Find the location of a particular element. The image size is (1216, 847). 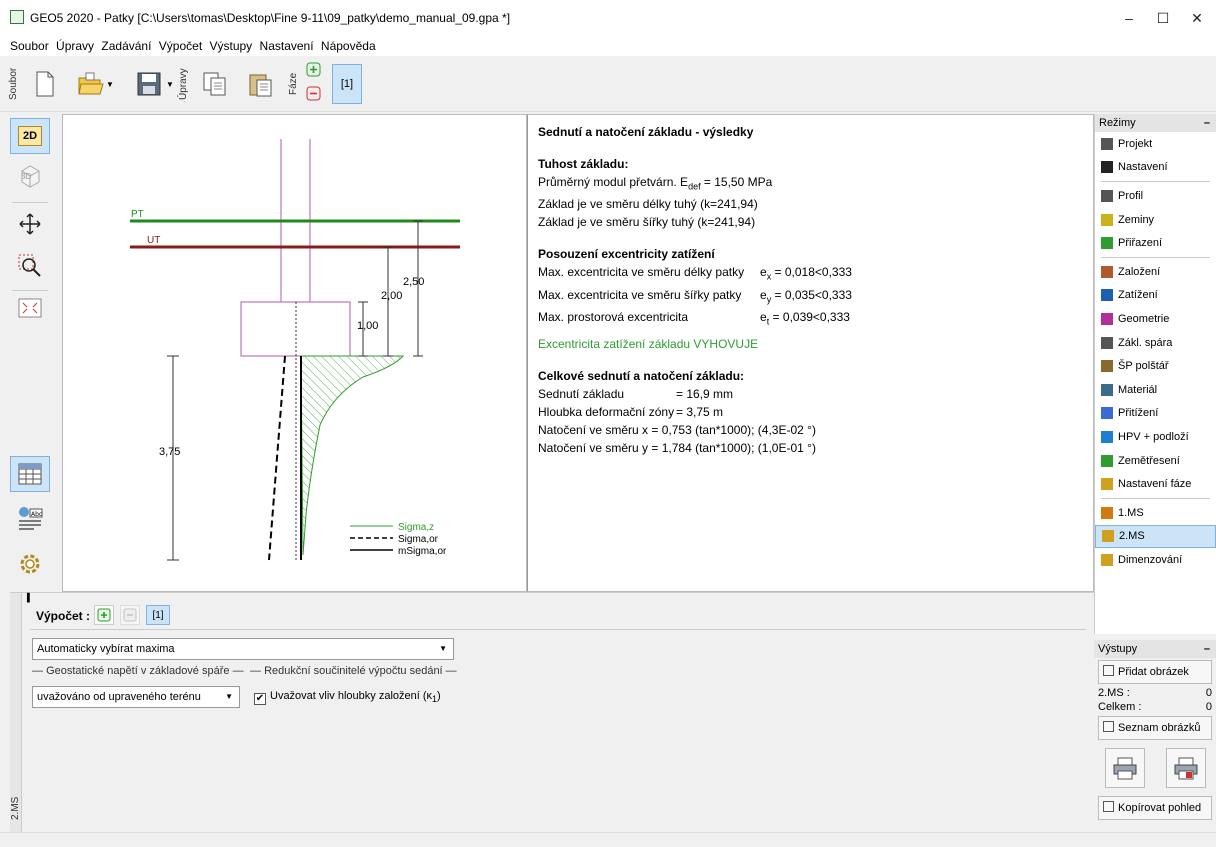

view-2d-label: 2D is located at coordinates (30, 136).